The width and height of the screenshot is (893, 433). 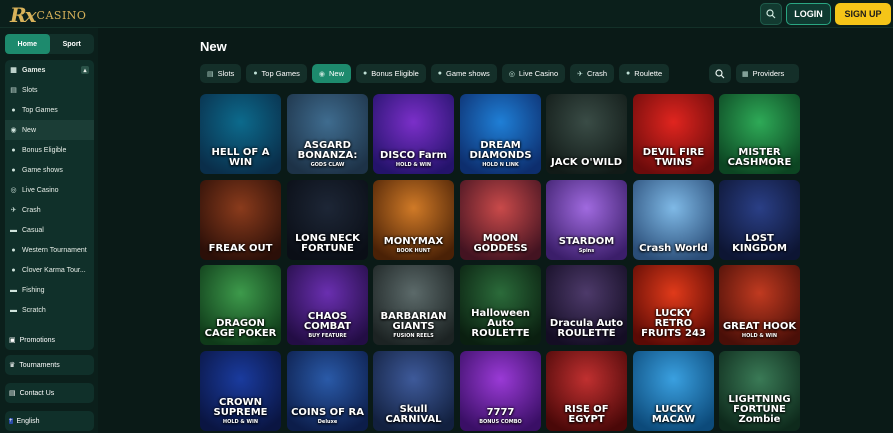 I want to click on sidebar-item-slots: ▤ Slots, so click(x=49, y=90).